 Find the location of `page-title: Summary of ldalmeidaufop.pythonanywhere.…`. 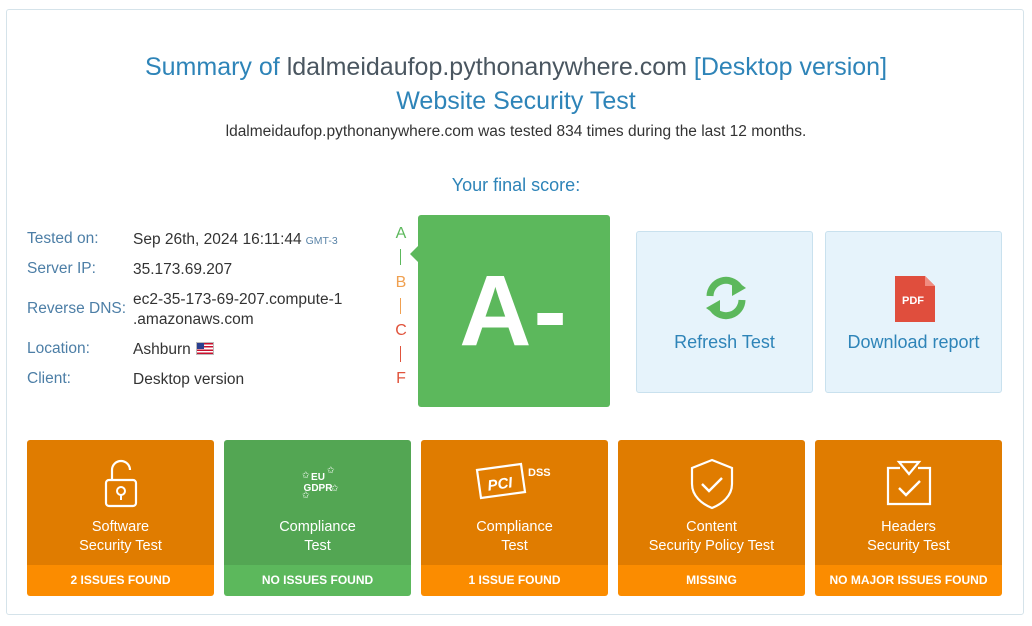

page-title: Summary of ldalmeidaufop.pythonanywhere.… is located at coordinates (516, 67).